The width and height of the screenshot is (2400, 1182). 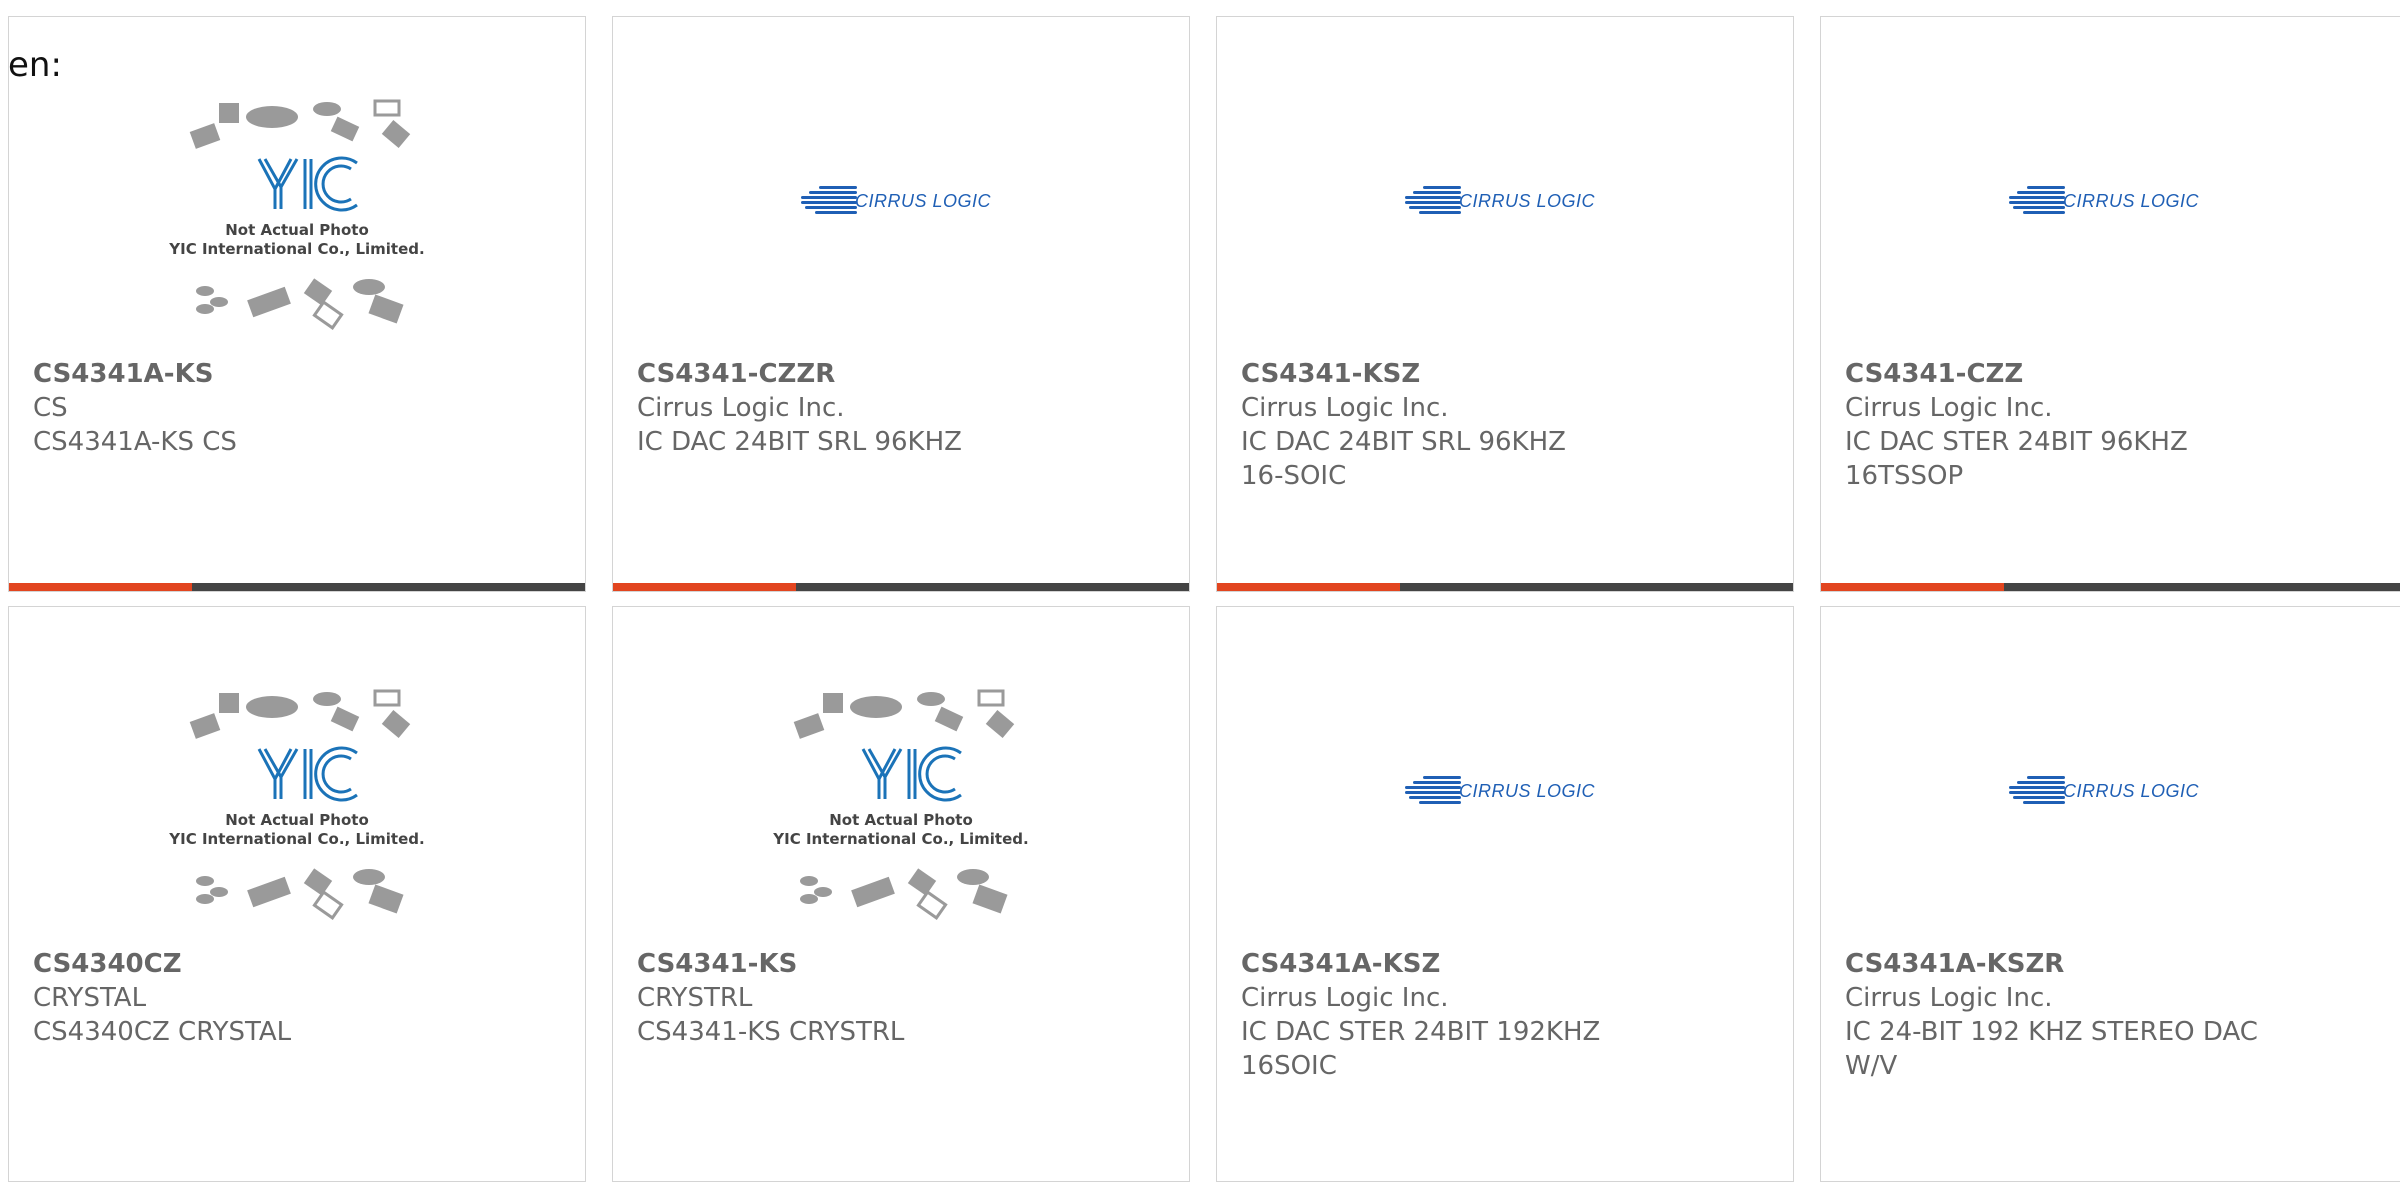 I want to click on language-label: en:, so click(x=35, y=65).